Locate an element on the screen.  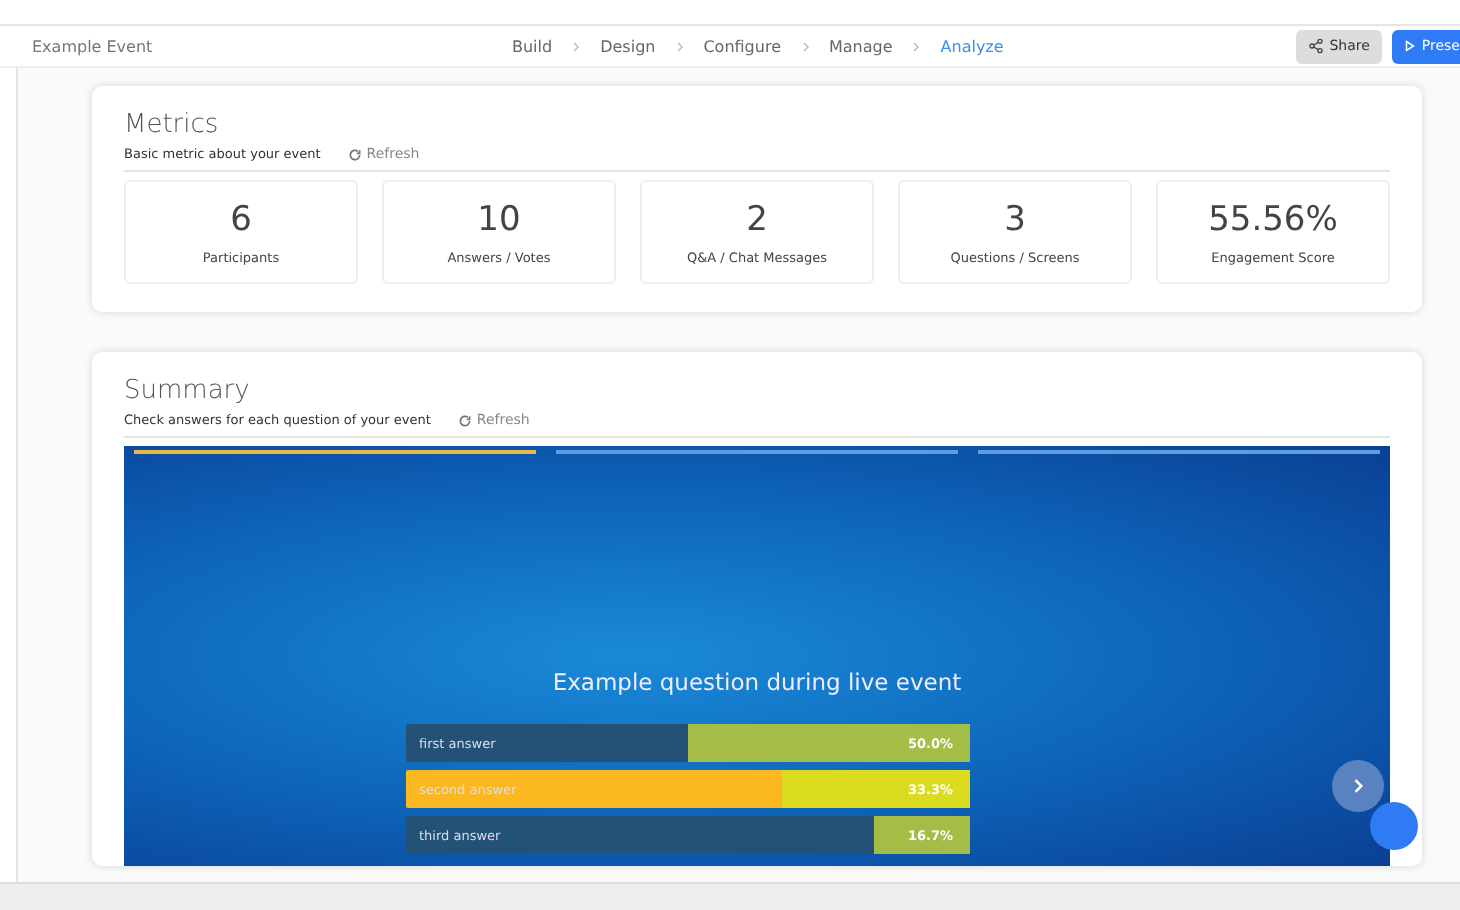
metric-value: 6 is located at coordinates (241, 219).